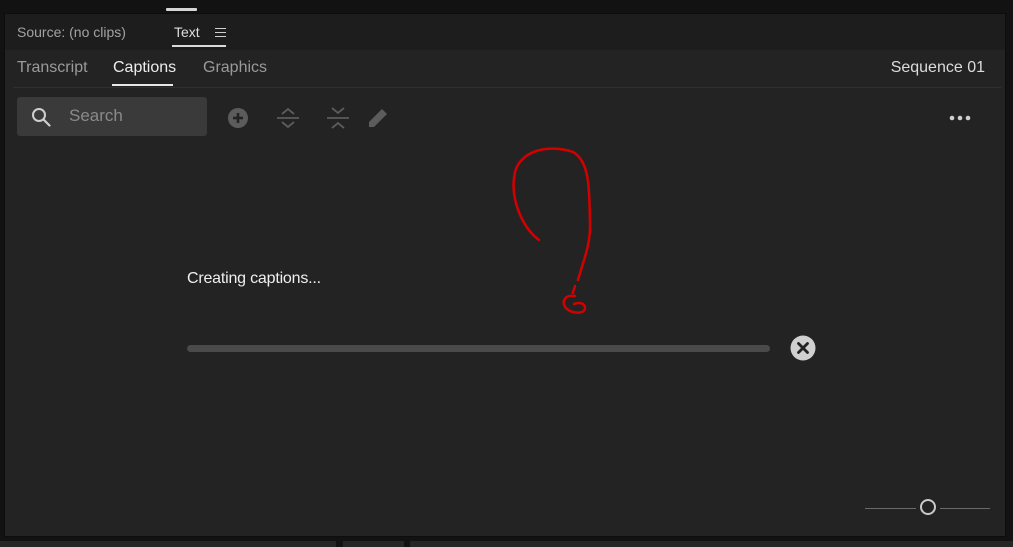 This screenshot has height=547, width=1013. I want to click on tab-captions: Captions, so click(144, 68).